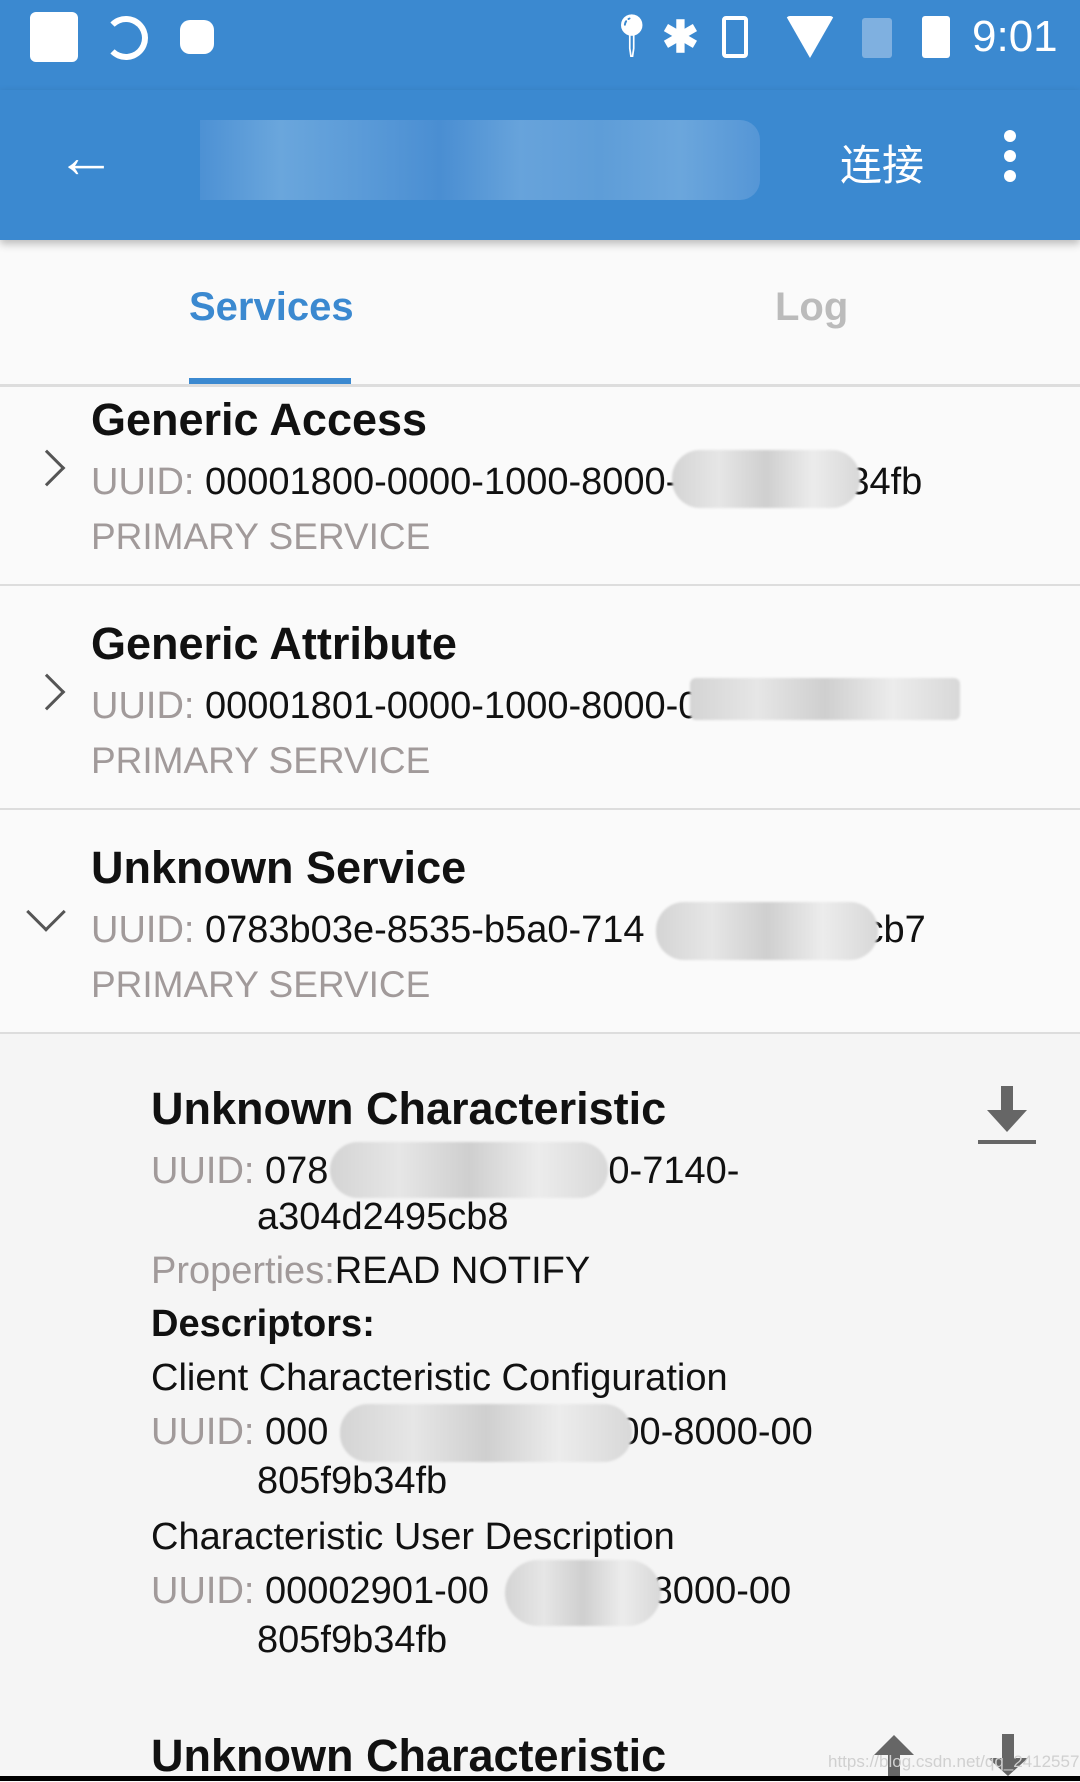  I want to click on descriptor-name: Characteristic User Description, so click(413, 1537).